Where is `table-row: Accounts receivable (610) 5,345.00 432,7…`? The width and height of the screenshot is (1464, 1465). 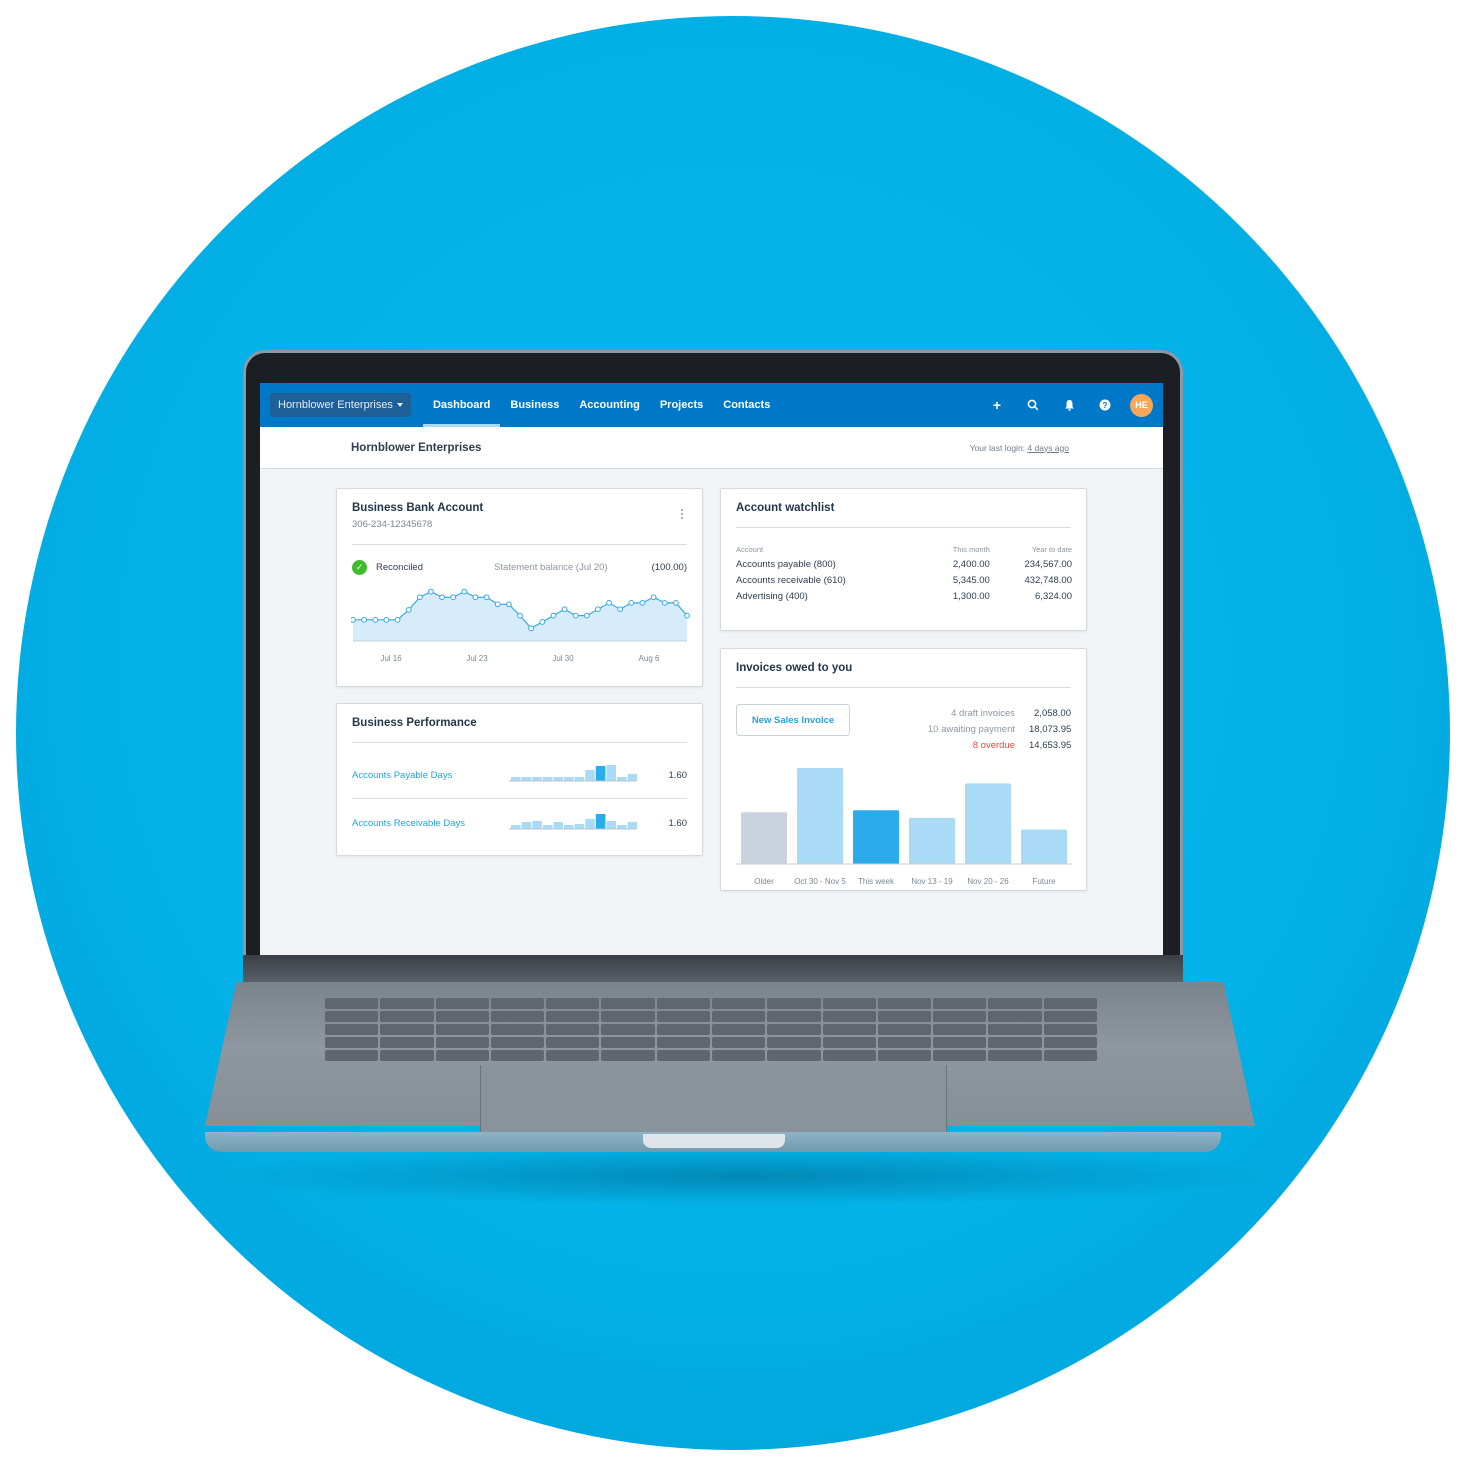 table-row: Accounts receivable (610) 5,345.00 432,7… is located at coordinates (904, 580).